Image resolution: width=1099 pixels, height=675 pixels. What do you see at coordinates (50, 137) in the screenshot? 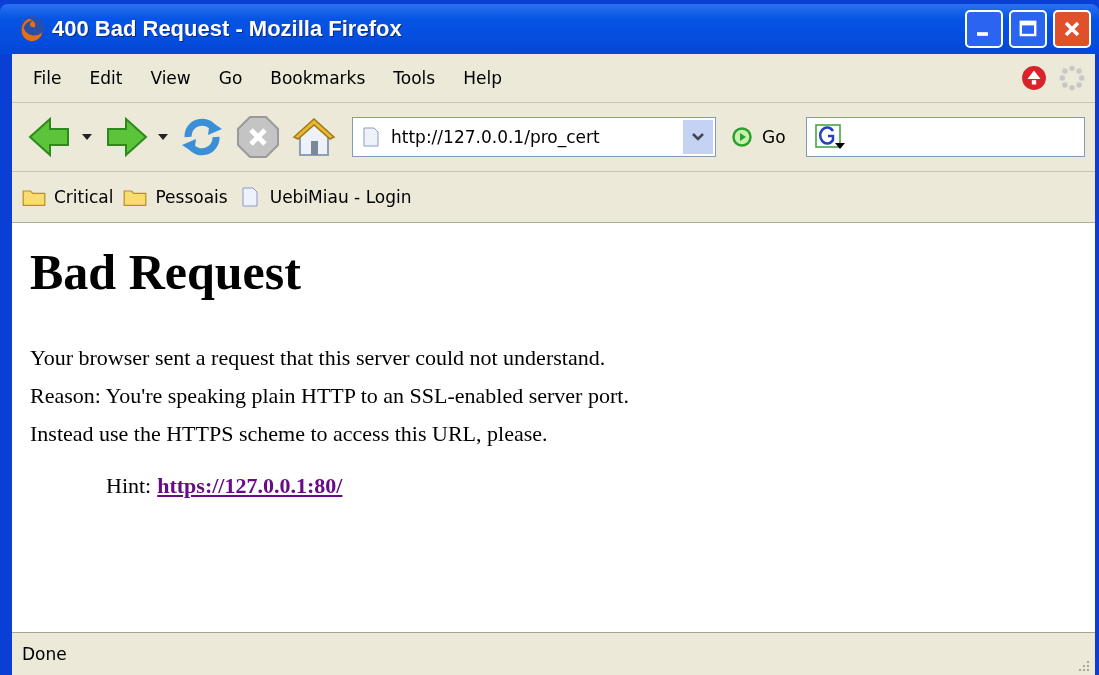
I see `back-arrow-icon` at bounding box center [50, 137].